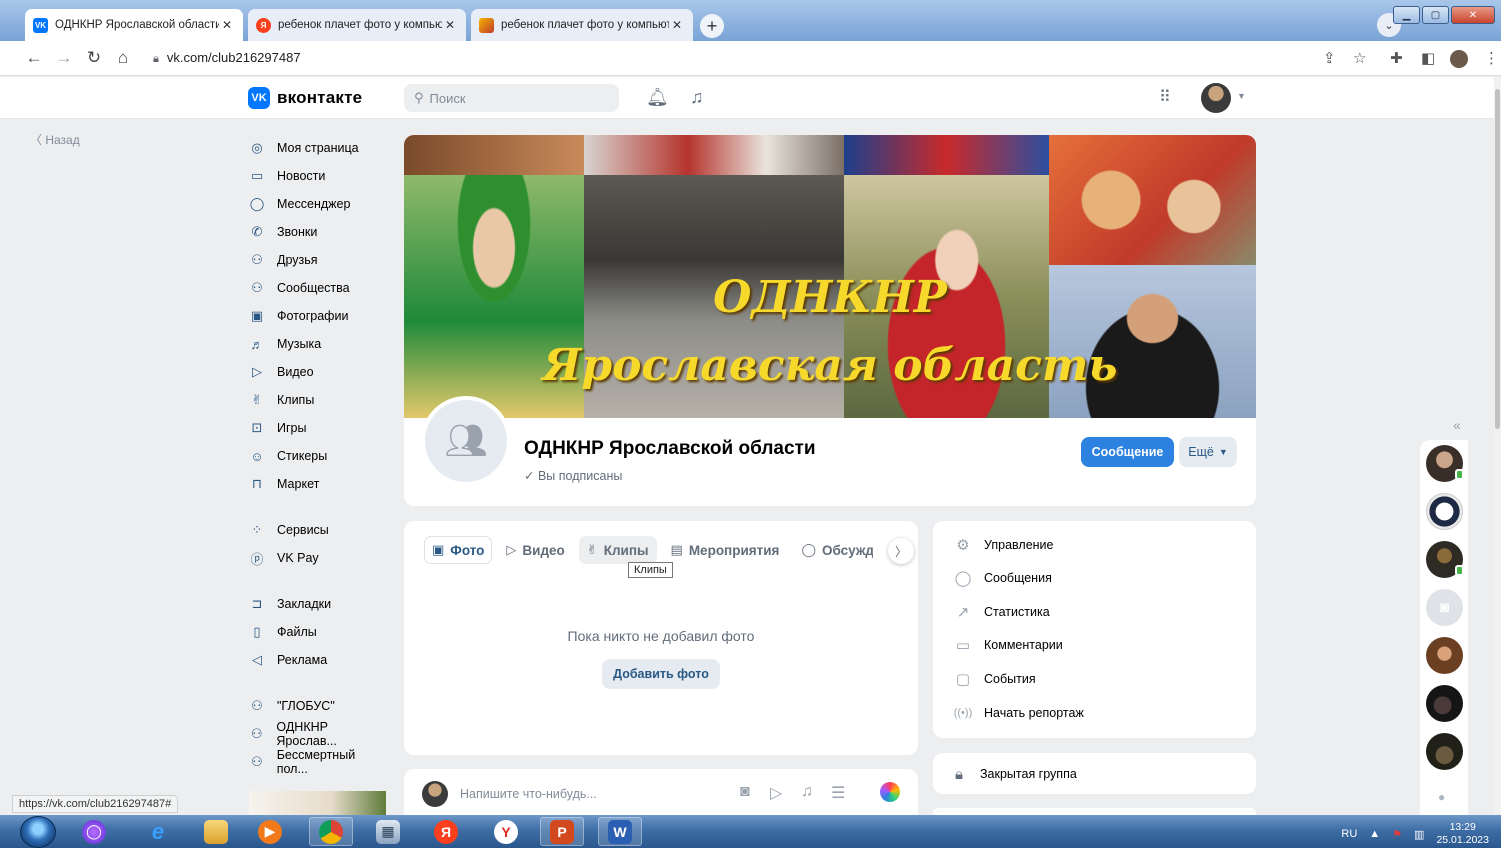 The image size is (1501, 848). Describe the element at coordinates (1329, 58) in the screenshot. I see `share-icon: ⇪` at that location.